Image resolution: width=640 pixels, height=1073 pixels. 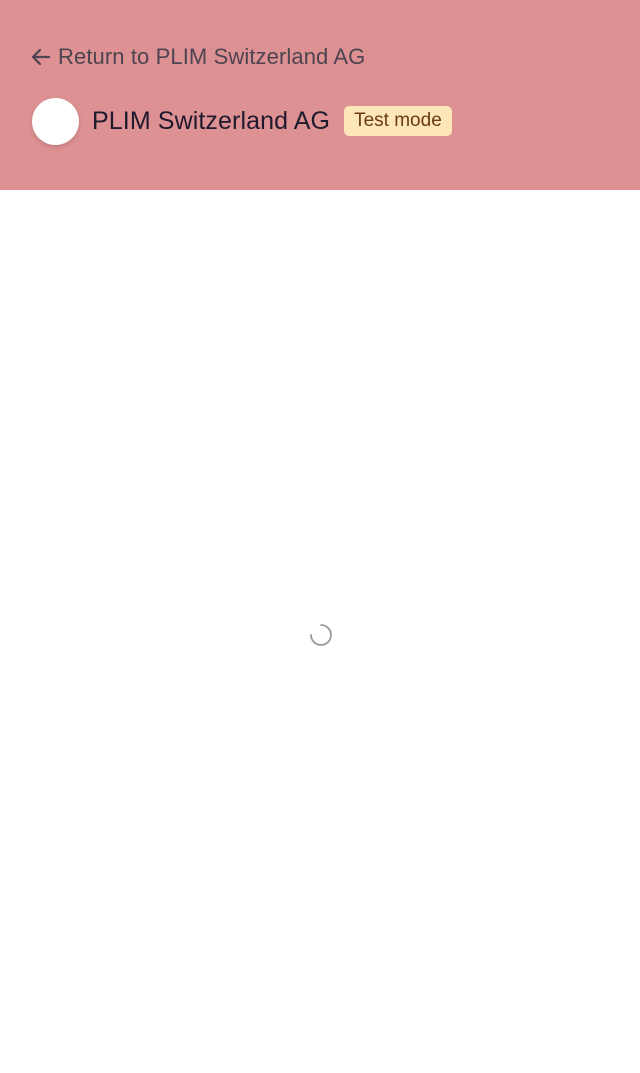 What do you see at coordinates (55, 121) in the screenshot?
I see `merchant-logo` at bounding box center [55, 121].